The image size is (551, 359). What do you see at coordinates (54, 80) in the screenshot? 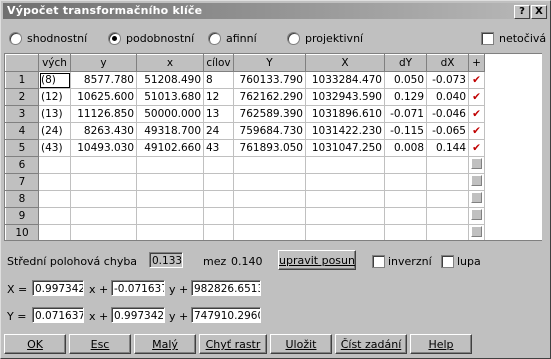
I see `cell-vych: (8)` at bounding box center [54, 80].